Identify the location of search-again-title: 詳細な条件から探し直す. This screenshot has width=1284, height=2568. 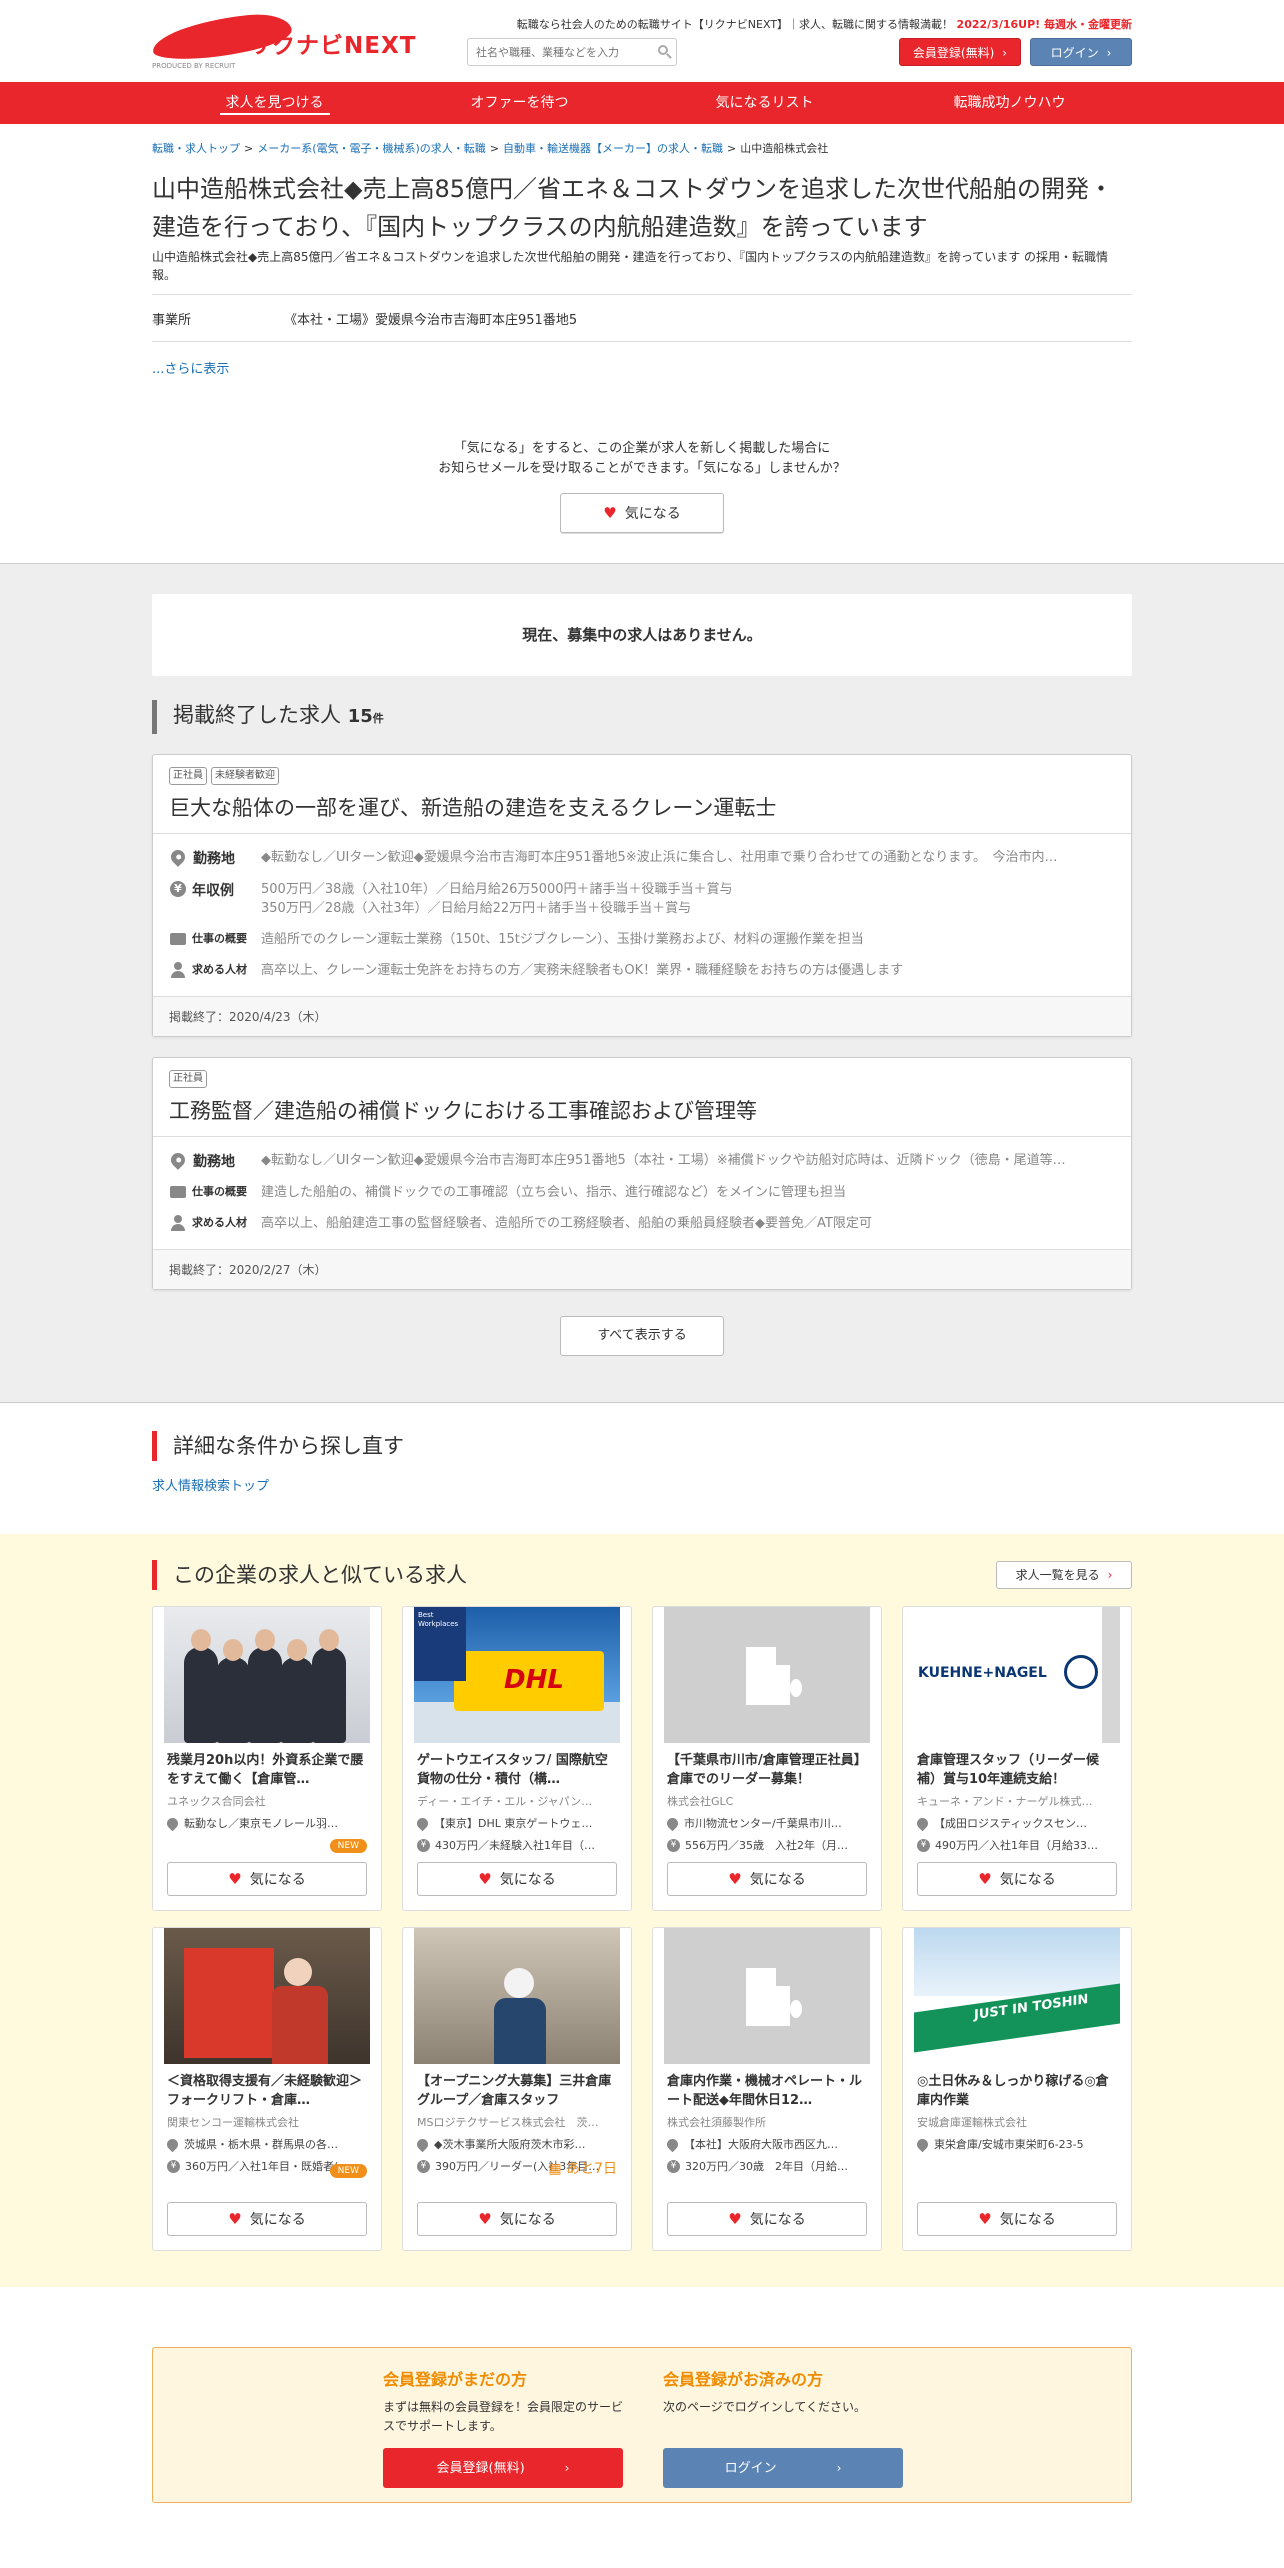
(642, 1446).